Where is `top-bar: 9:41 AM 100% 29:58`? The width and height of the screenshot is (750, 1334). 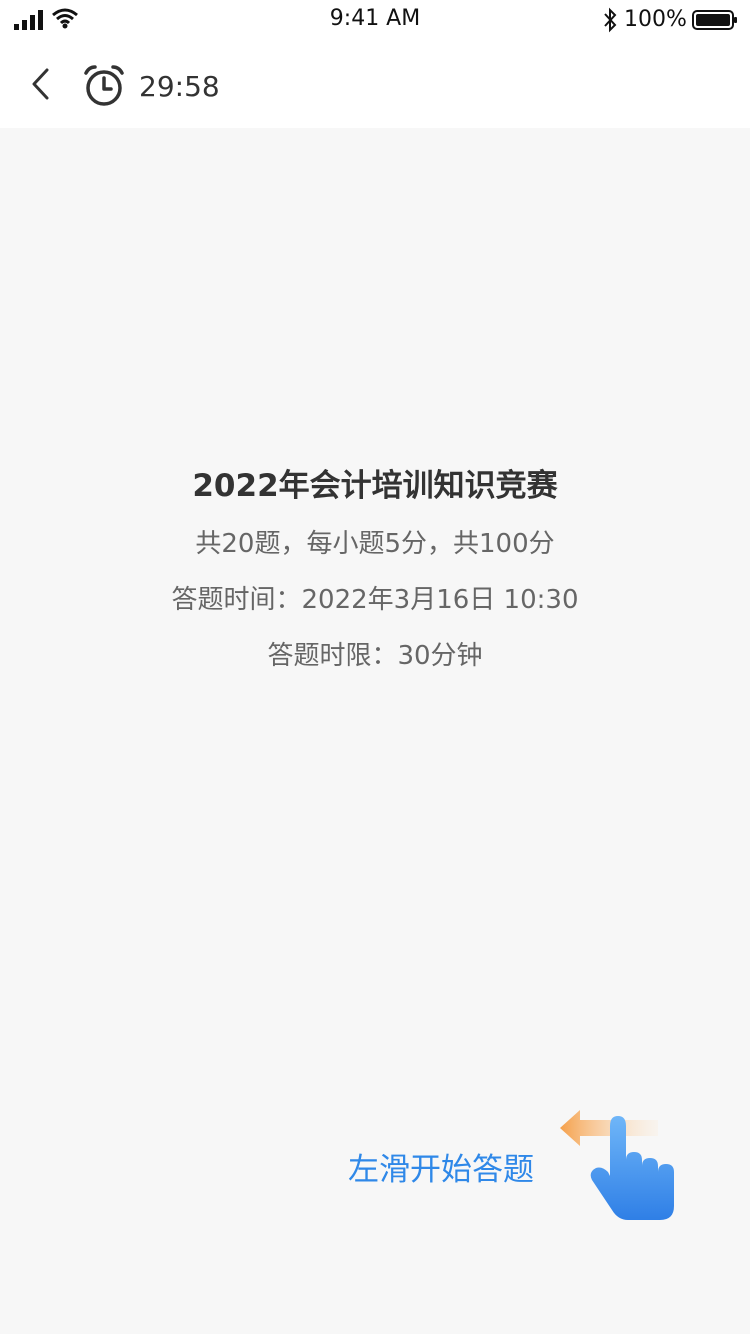 top-bar: 9:41 AM 100% 29:58 is located at coordinates (375, 64).